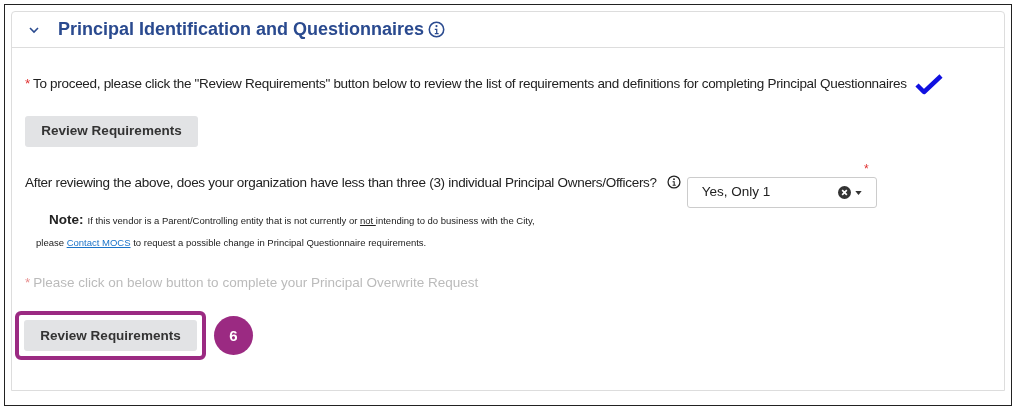 This screenshot has height=411, width=1019. I want to click on note-text: please Contact MOCS to request a possible change in Principal Questionnaire requirements., so click(232, 243).